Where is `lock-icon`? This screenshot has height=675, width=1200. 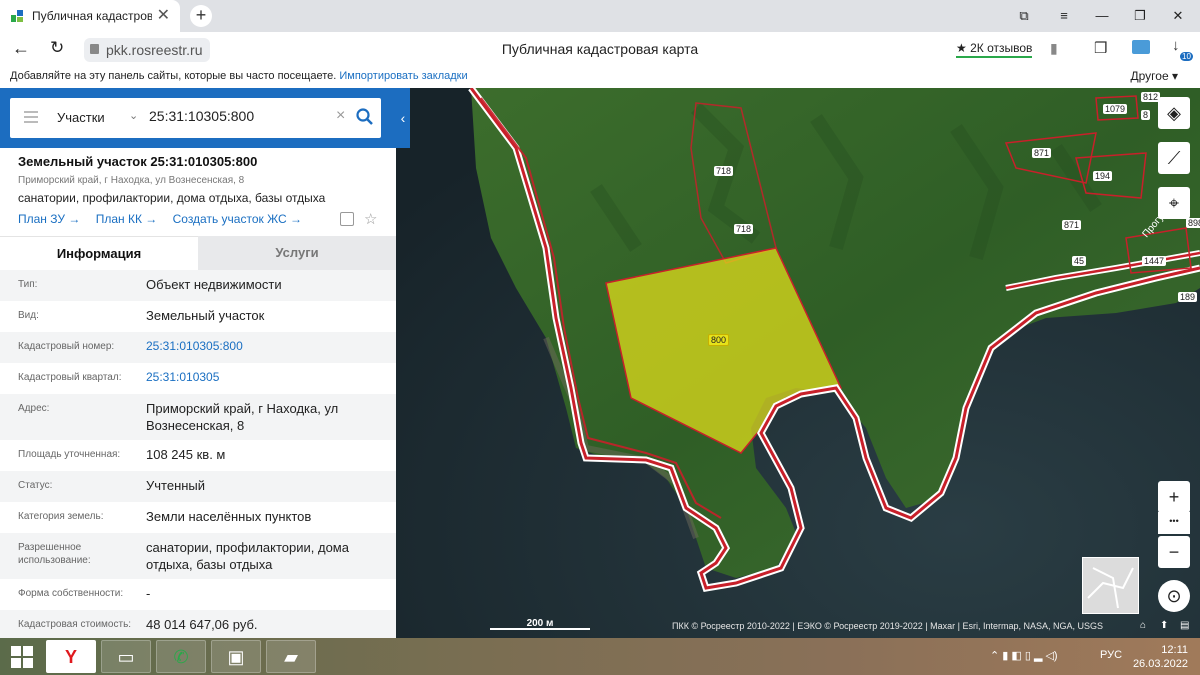
lock-icon is located at coordinates (94, 49).